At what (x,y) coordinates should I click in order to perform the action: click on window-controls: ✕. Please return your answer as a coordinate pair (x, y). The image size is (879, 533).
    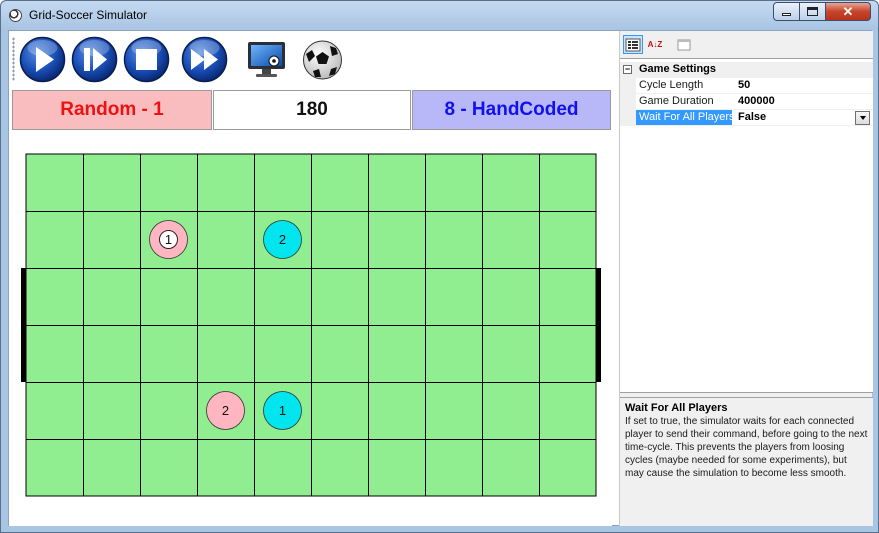
    Looking at the image, I should click on (822, 11).